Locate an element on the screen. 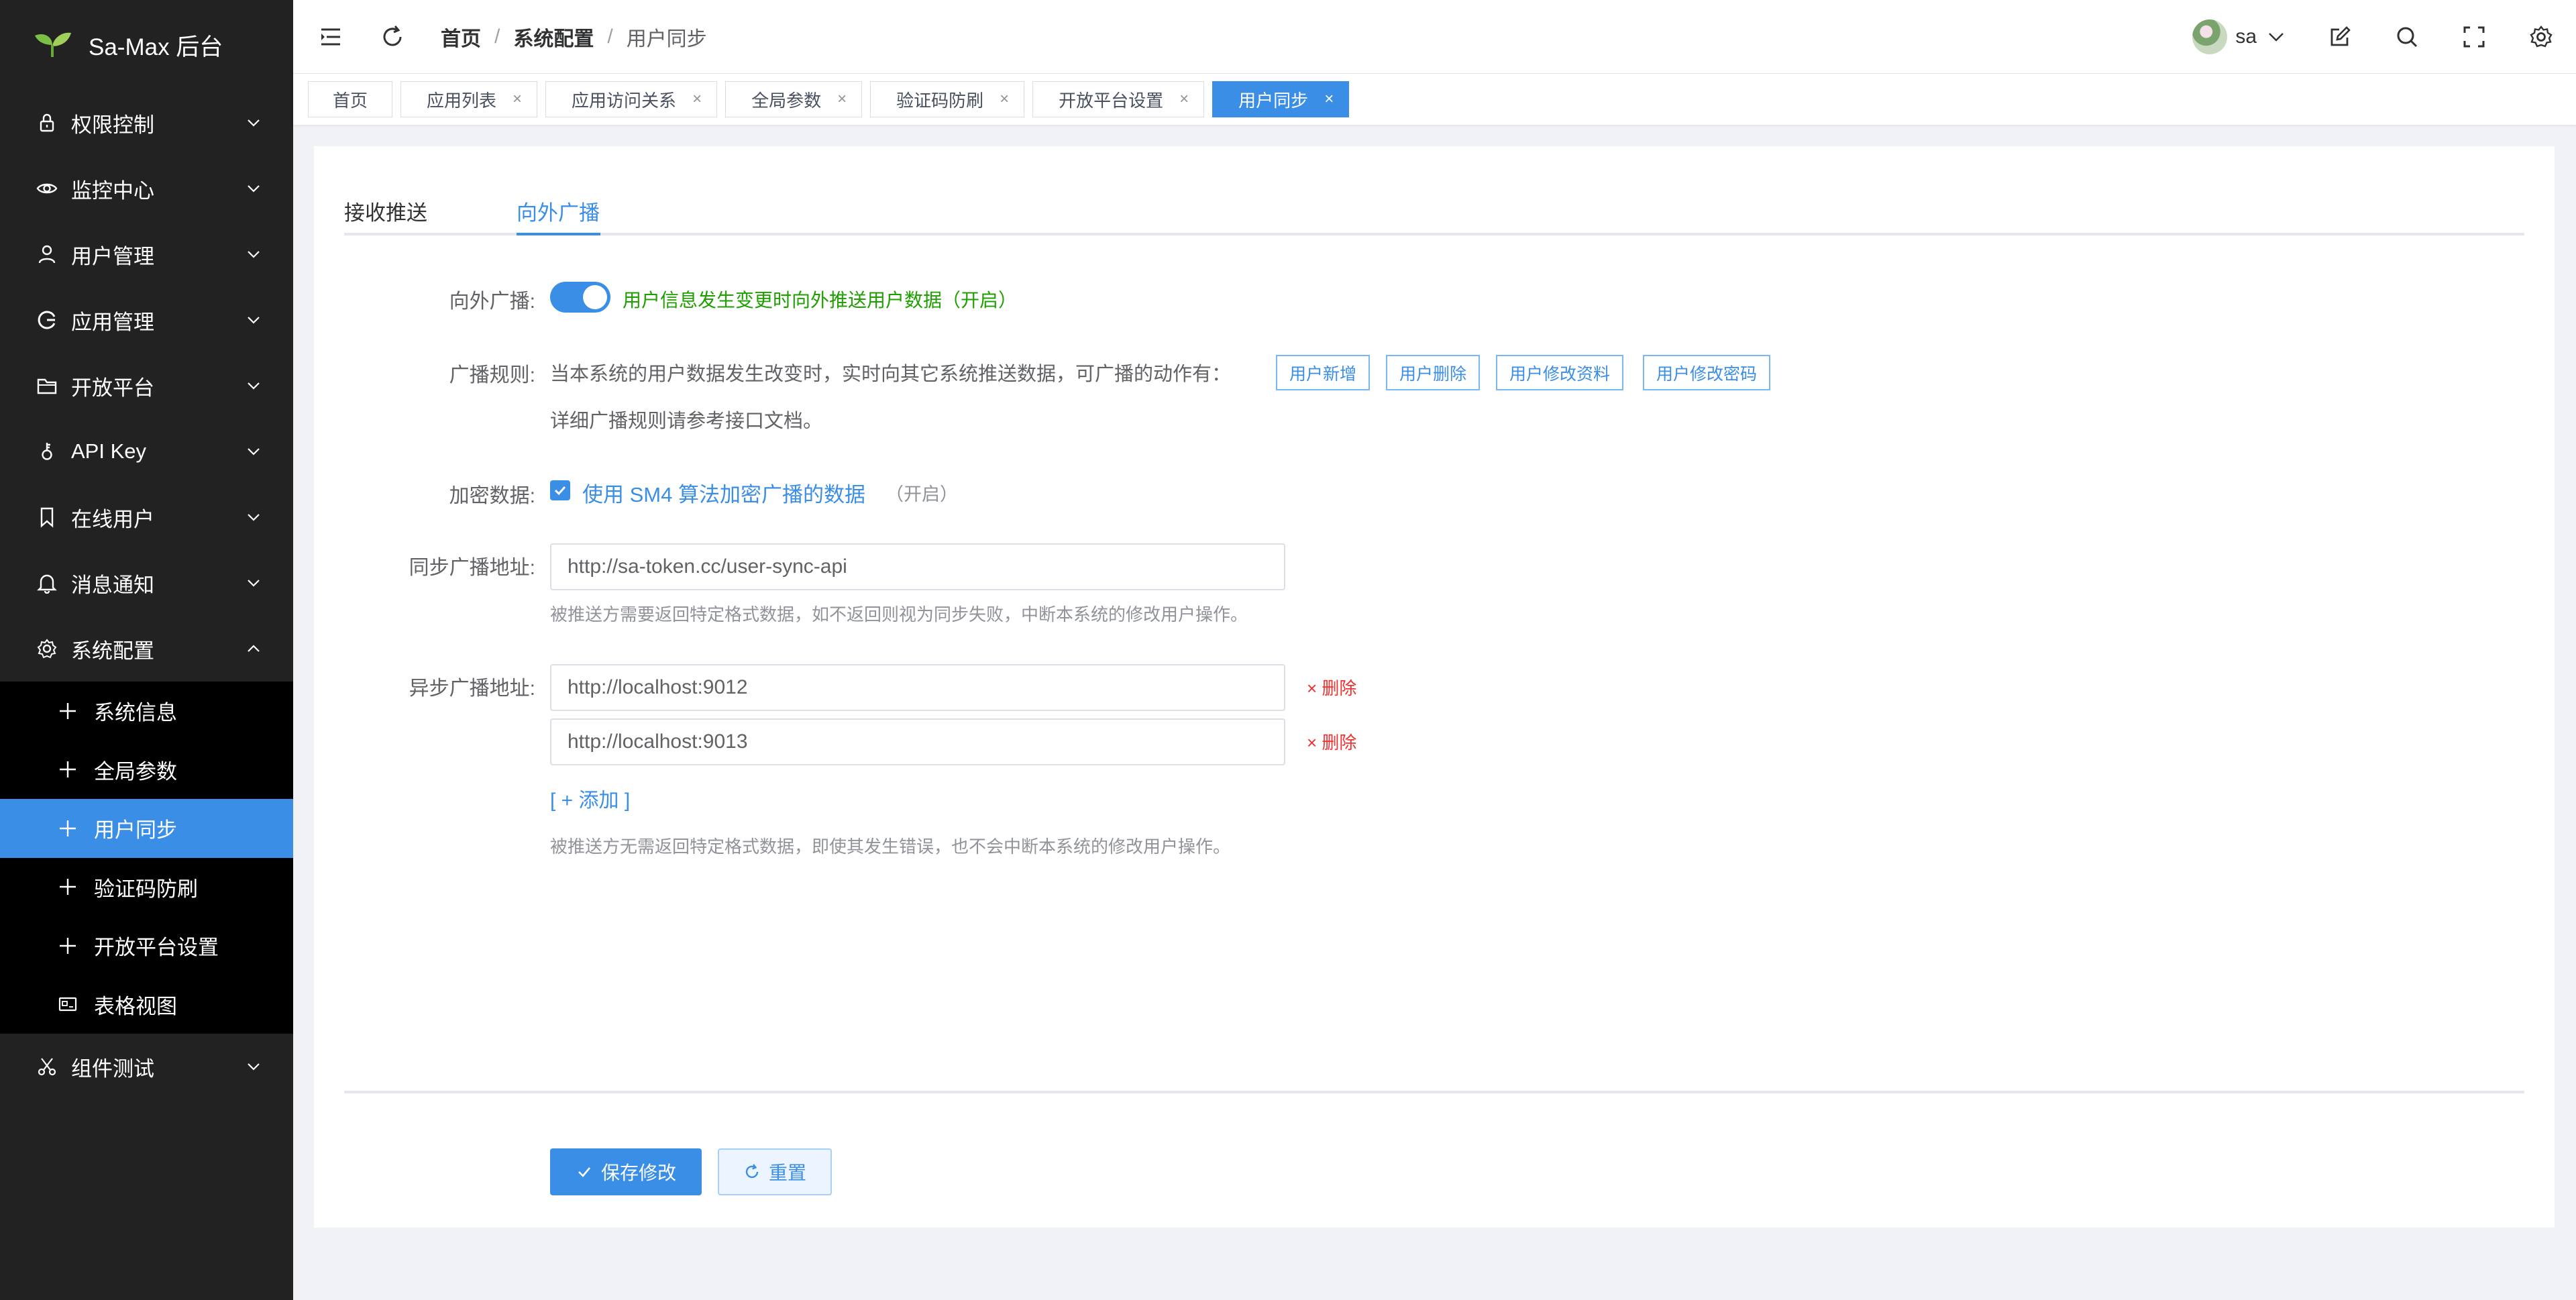  page-tab-app-access: 应用访问关系 × is located at coordinates (631, 99).